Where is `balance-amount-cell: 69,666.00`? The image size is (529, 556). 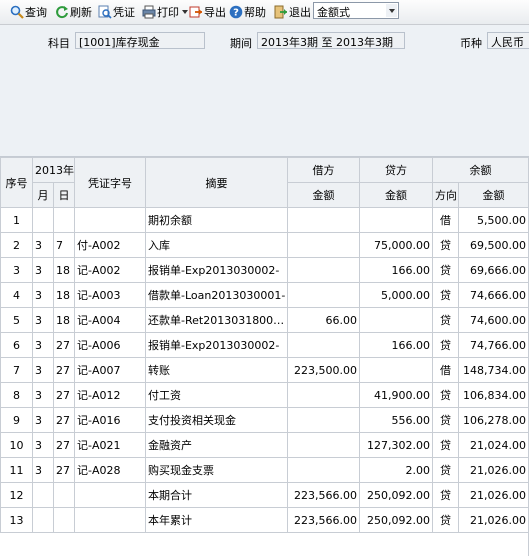 balance-amount-cell: 69,666.00 is located at coordinates (493, 270).